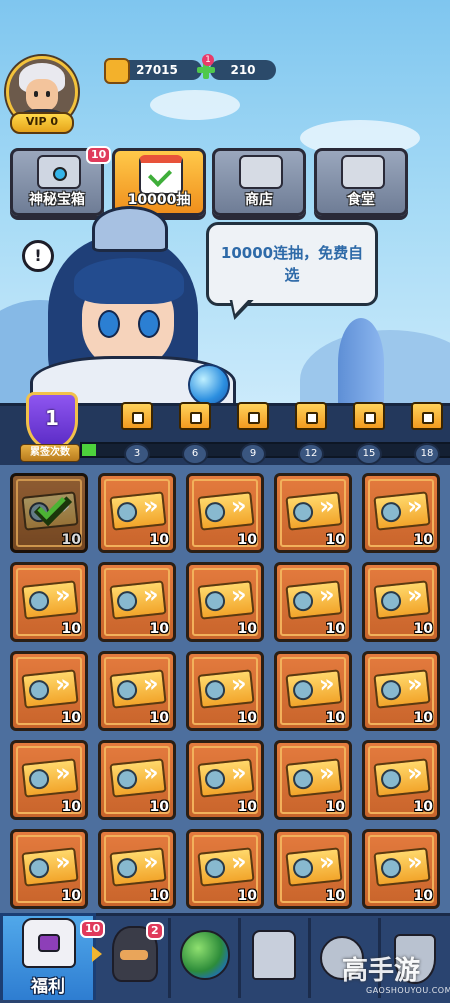 This screenshot has height=1003, width=450. Describe the element at coordinates (261, 172) in the screenshot. I see `shop-icon` at that location.